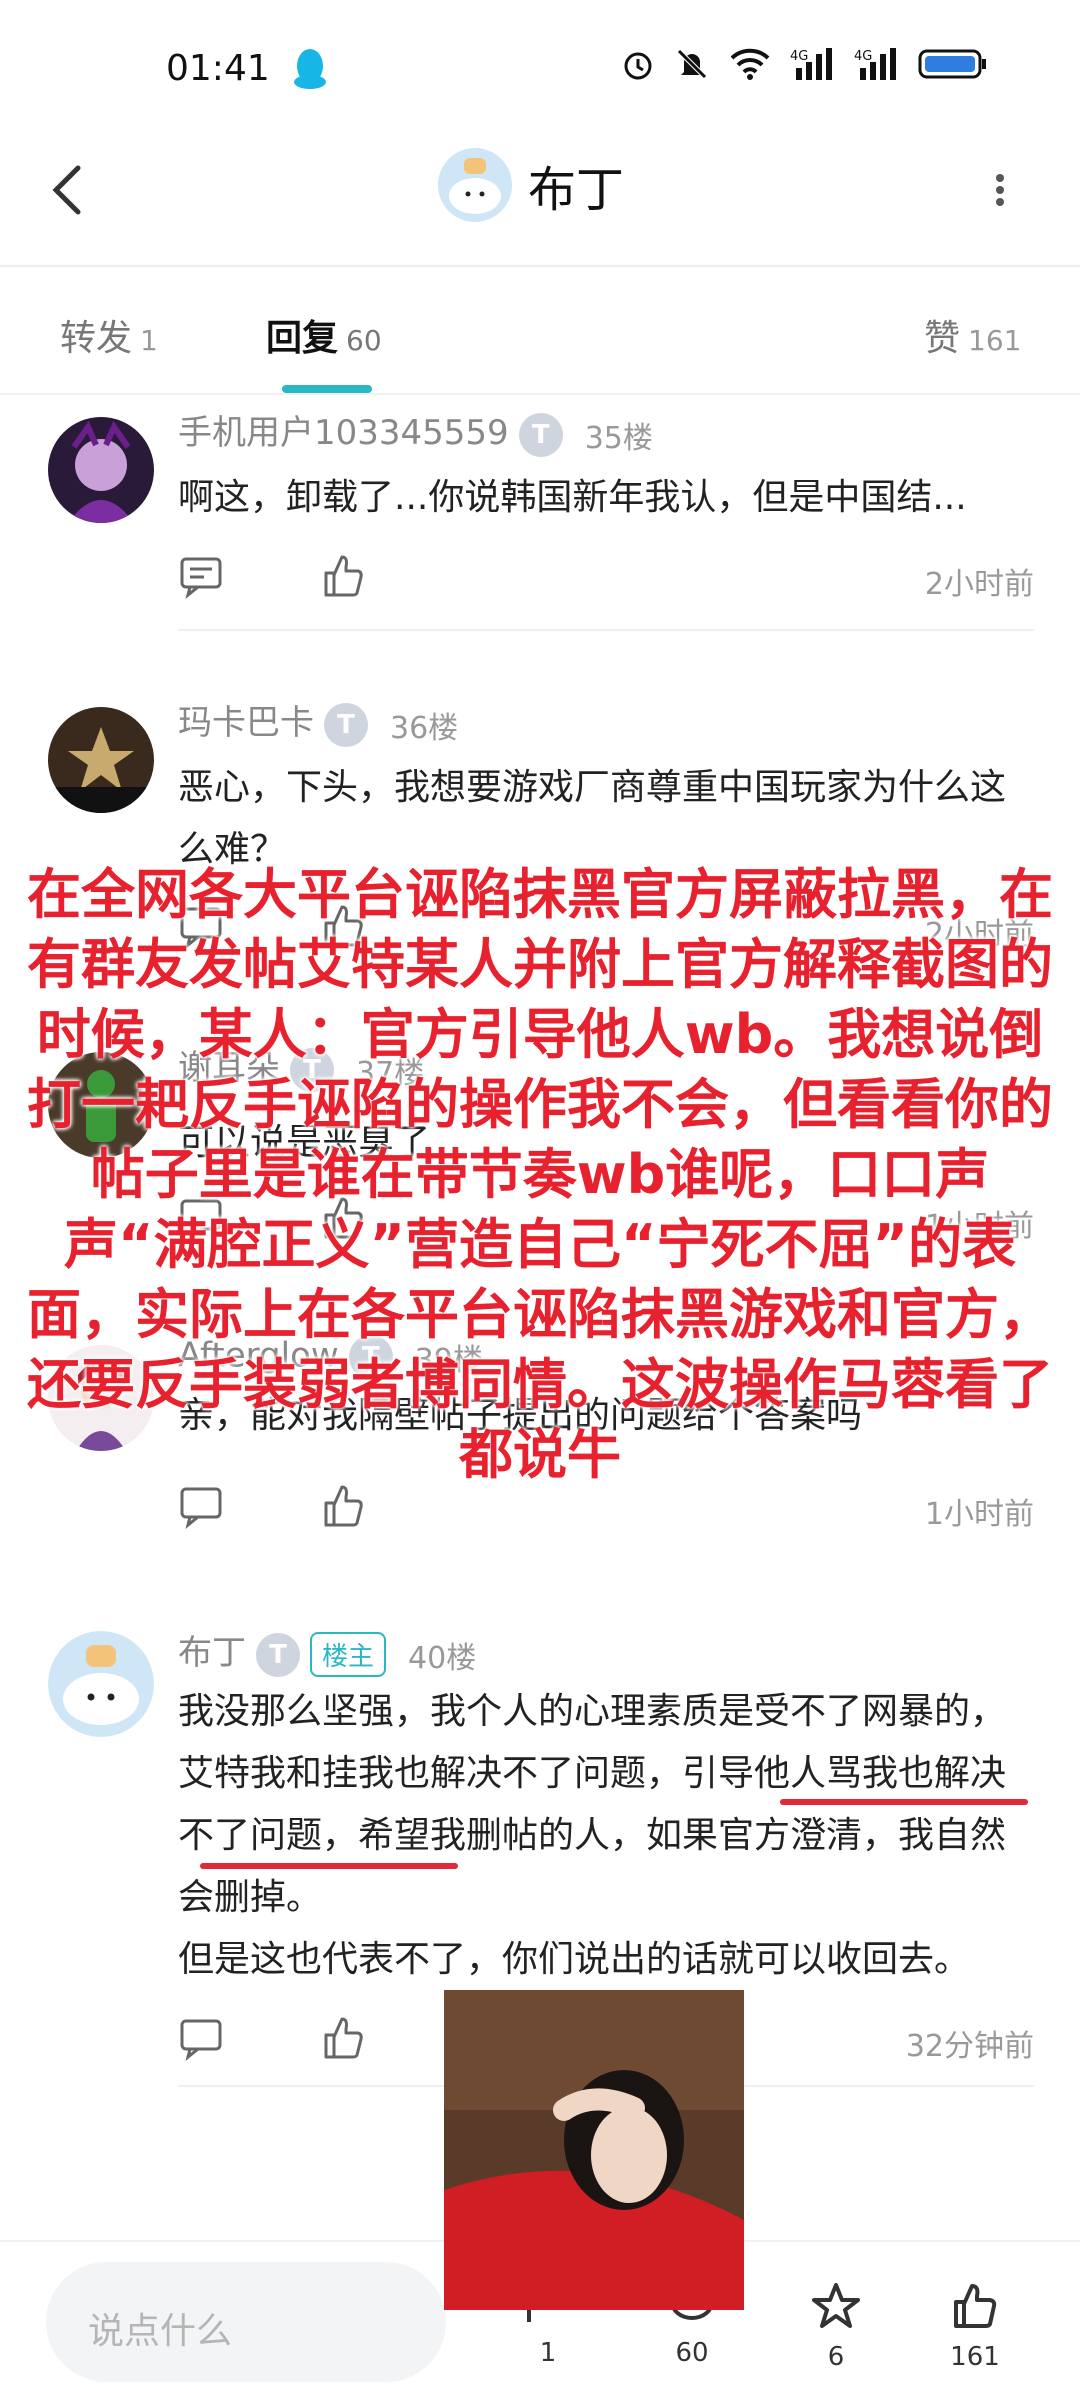 The height and width of the screenshot is (2402, 1080). Describe the element at coordinates (638, 66) in the screenshot. I see `alarm-icon` at that location.